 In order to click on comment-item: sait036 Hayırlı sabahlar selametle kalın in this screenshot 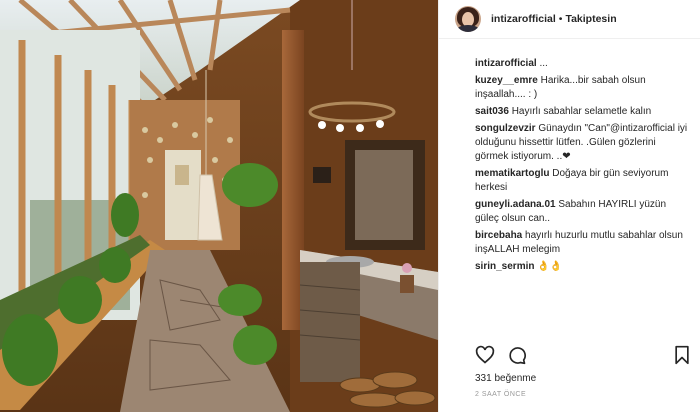, I will do `click(582, 112)`.